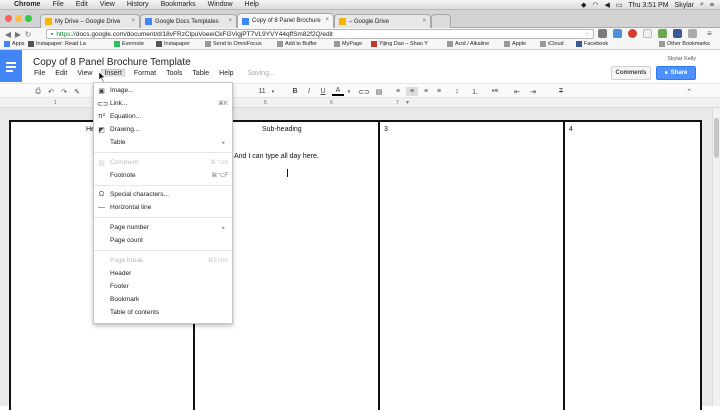  Describe the element at coordinates (684, 5) in the screenshot. I see `menubar-user: Skylar` at that location.